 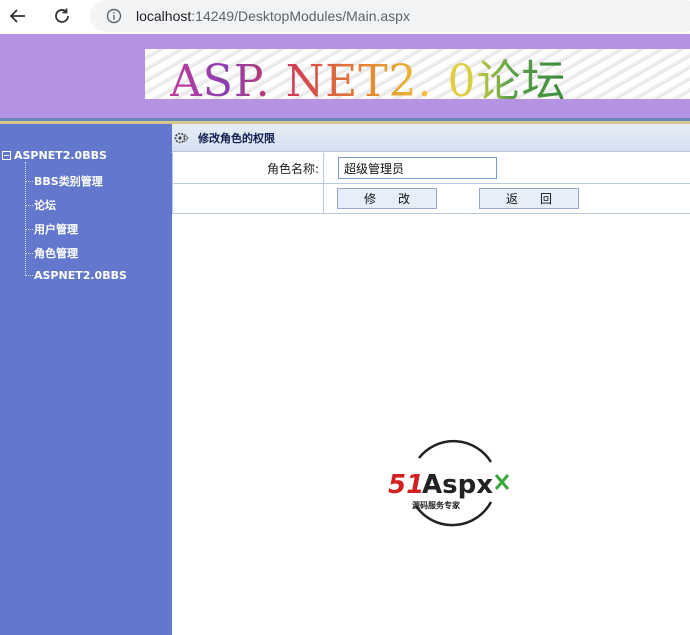 I want to click on sidebar-item-users: 用户管理, so click(x=51, y=229).